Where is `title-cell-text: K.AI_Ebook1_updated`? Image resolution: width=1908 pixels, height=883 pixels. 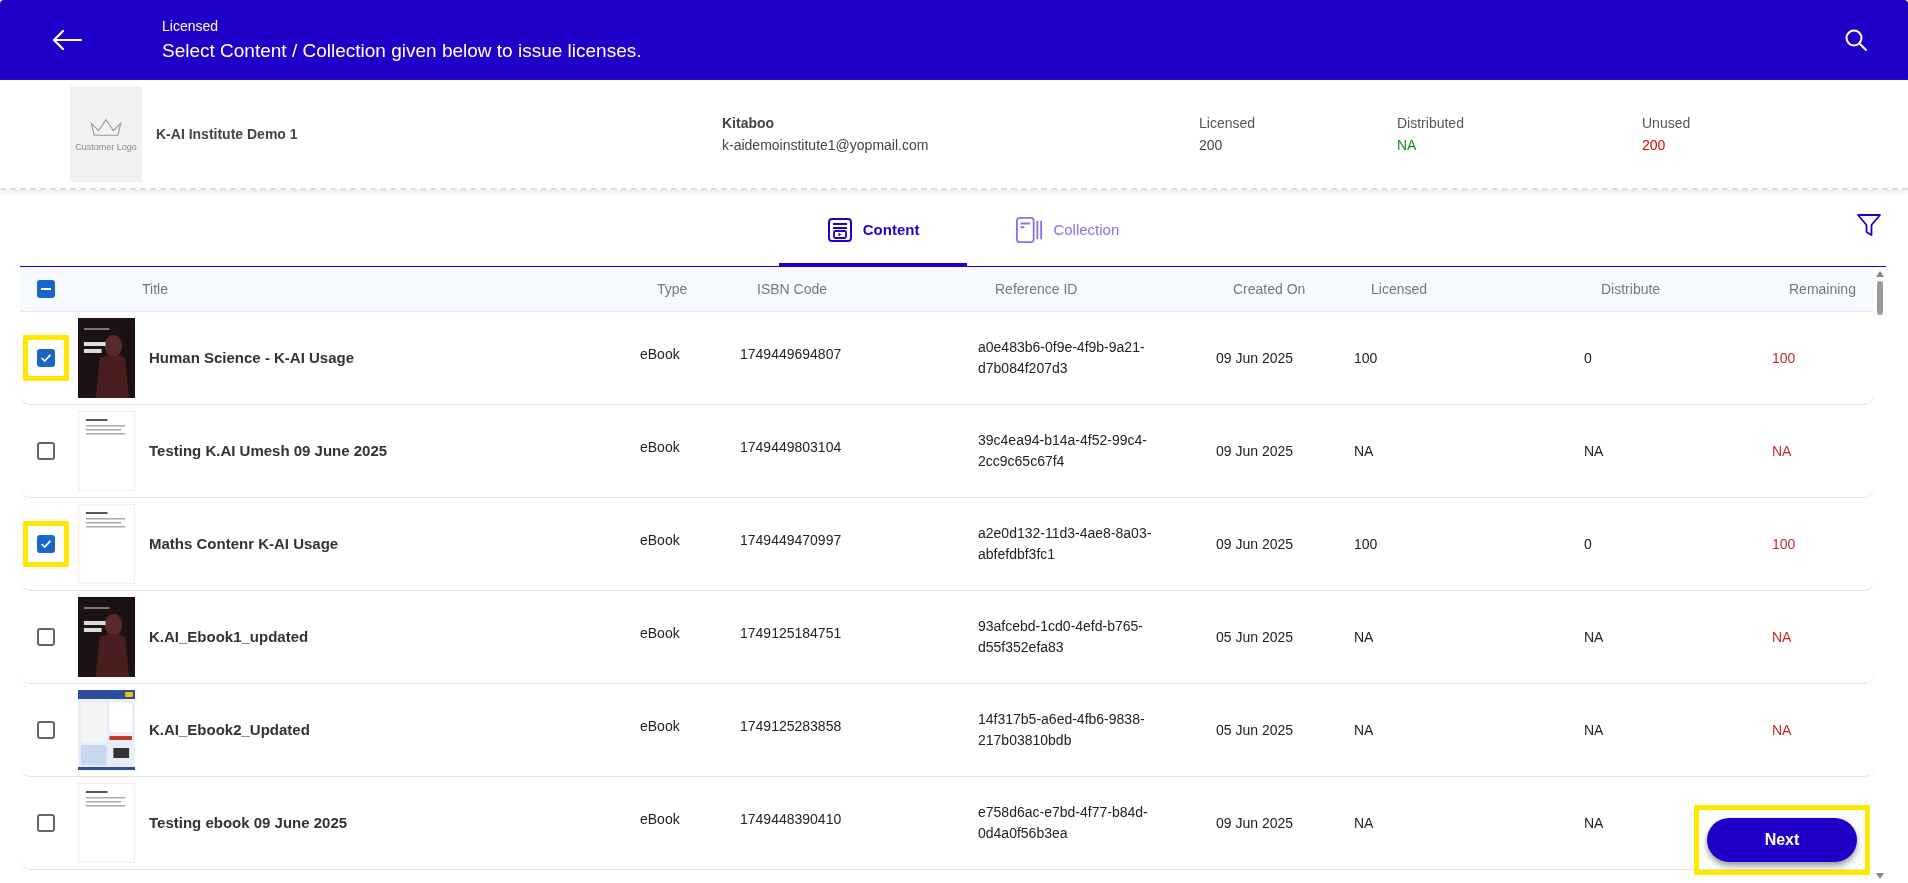 title-cell-text: K.AI_Ebook1_updated is located at coordinates (229, 637).